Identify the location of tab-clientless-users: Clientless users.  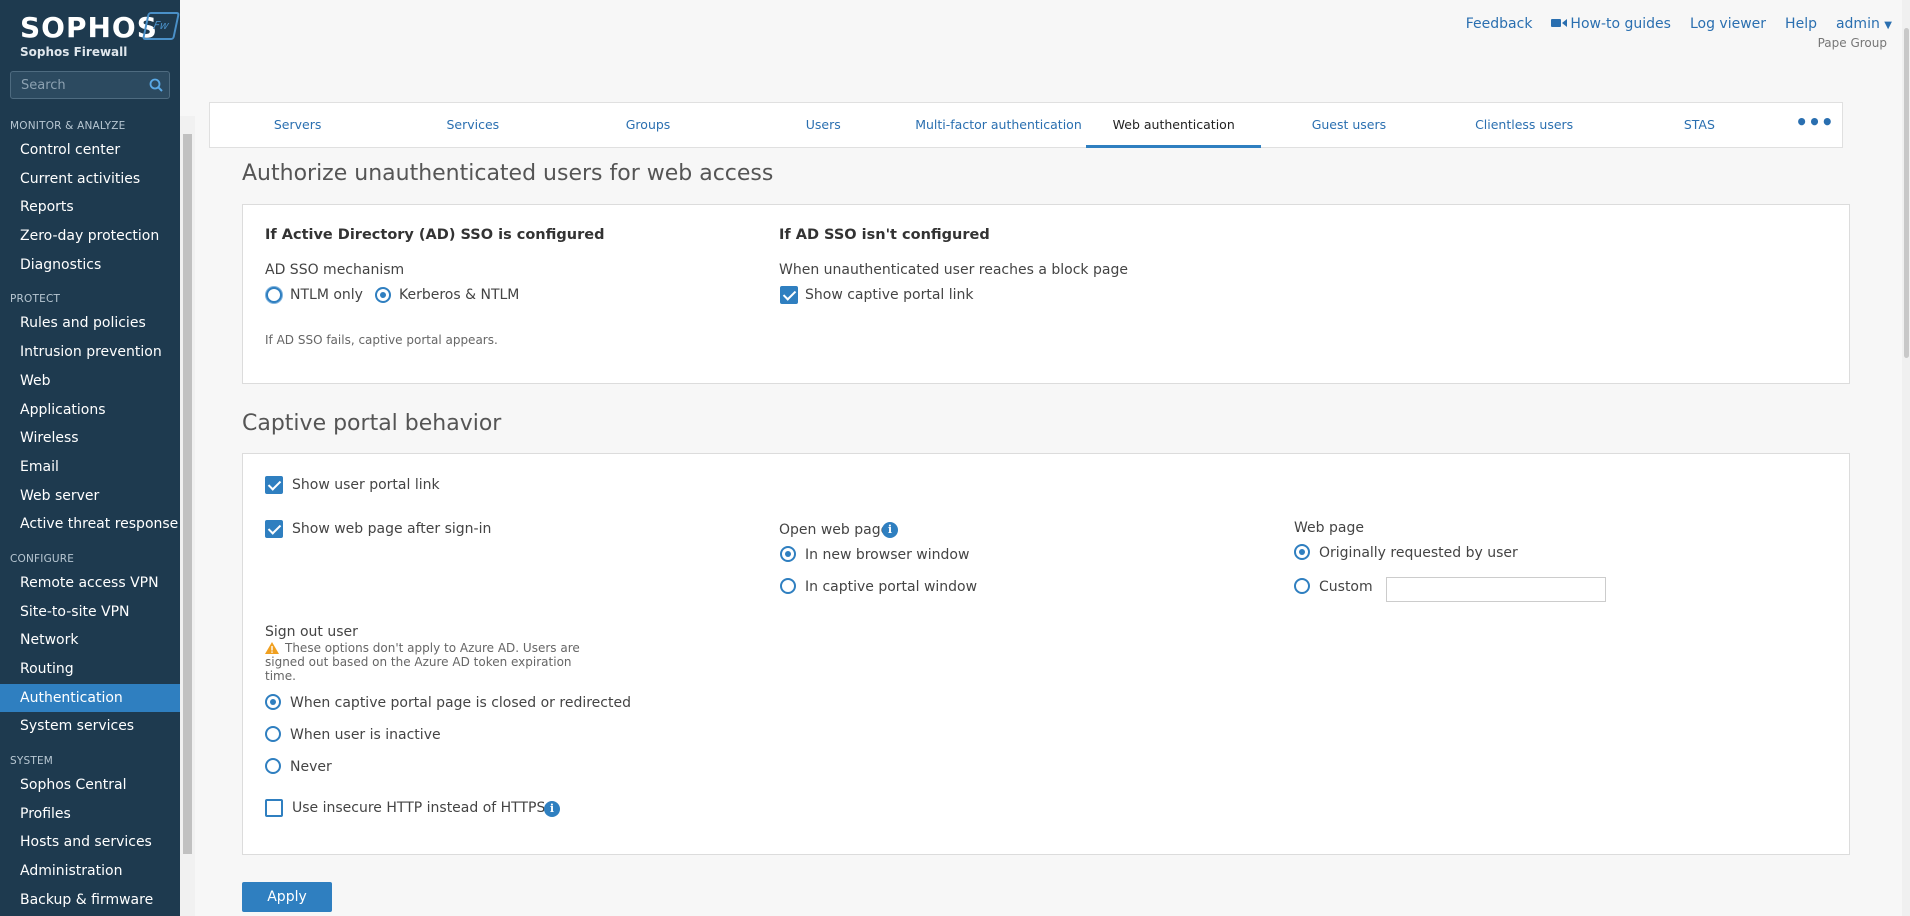
(1524, 125).